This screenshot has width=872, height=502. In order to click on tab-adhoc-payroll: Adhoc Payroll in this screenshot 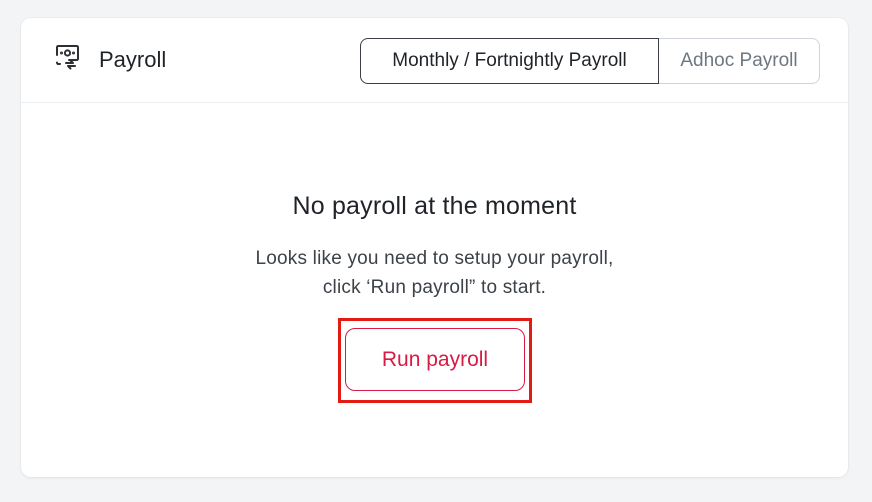, I will do `click(739, 61)`.